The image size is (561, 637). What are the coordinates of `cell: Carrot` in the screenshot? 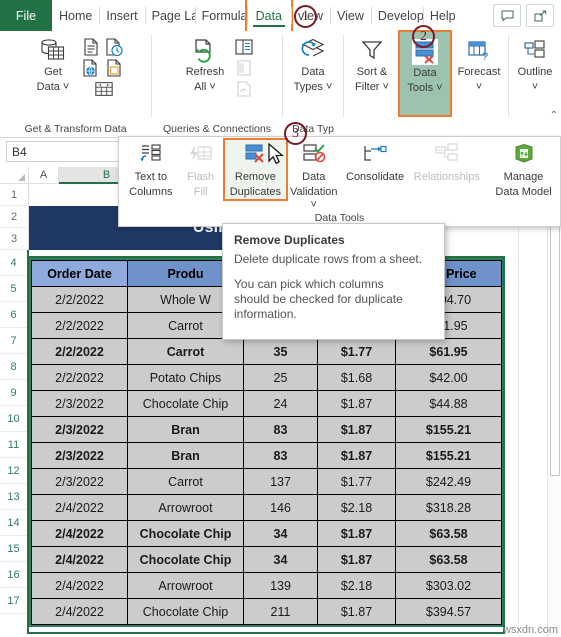 It's located at (185, 481).